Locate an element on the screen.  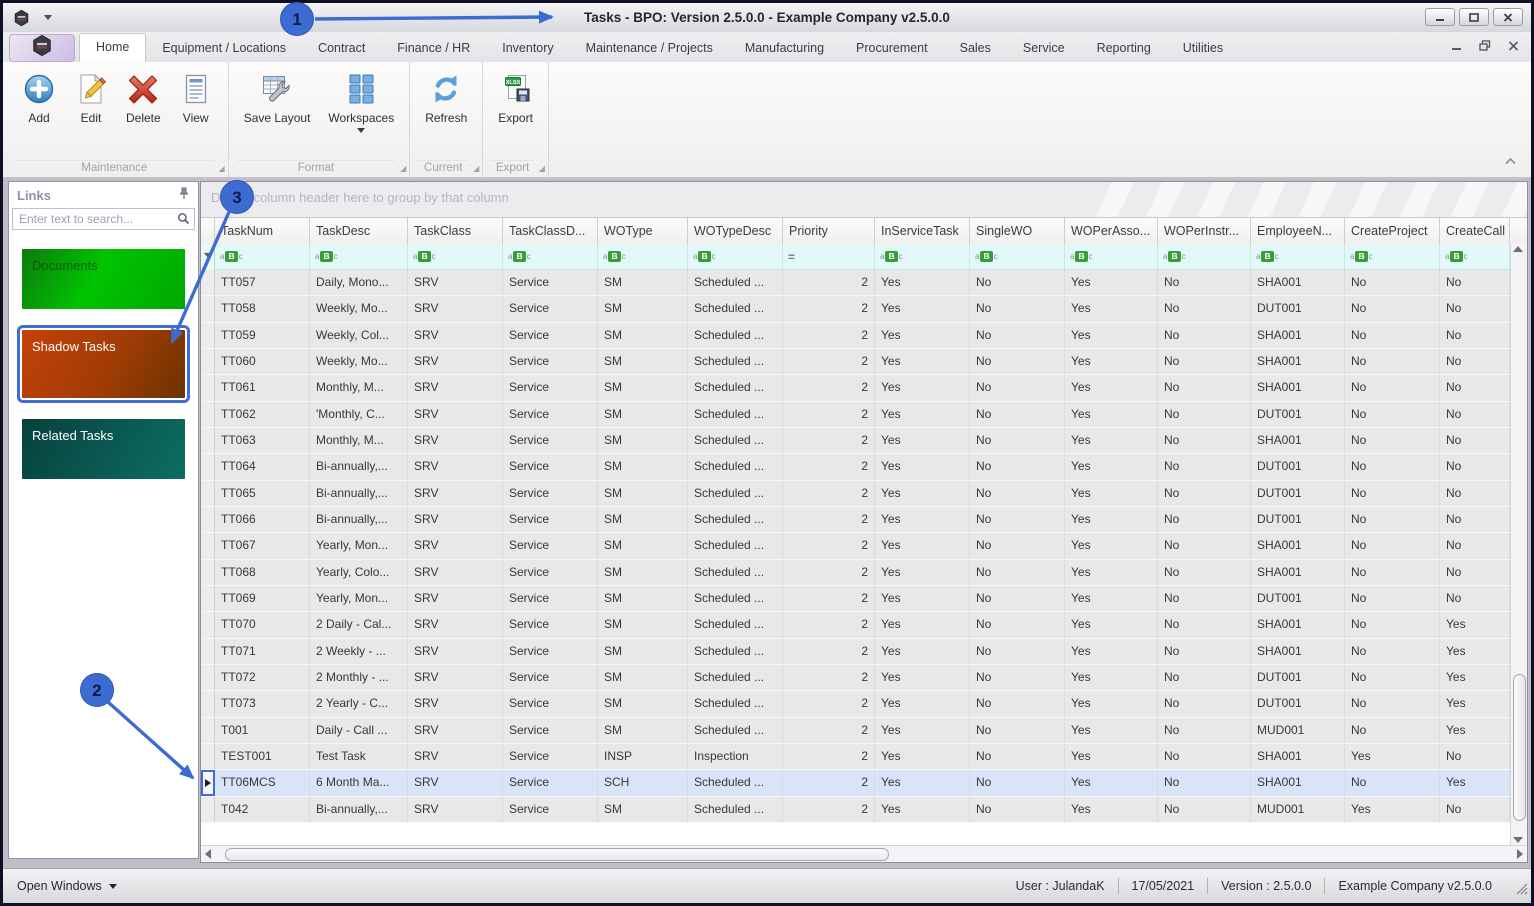
resize-grip is located at coordinates (1522, 891).